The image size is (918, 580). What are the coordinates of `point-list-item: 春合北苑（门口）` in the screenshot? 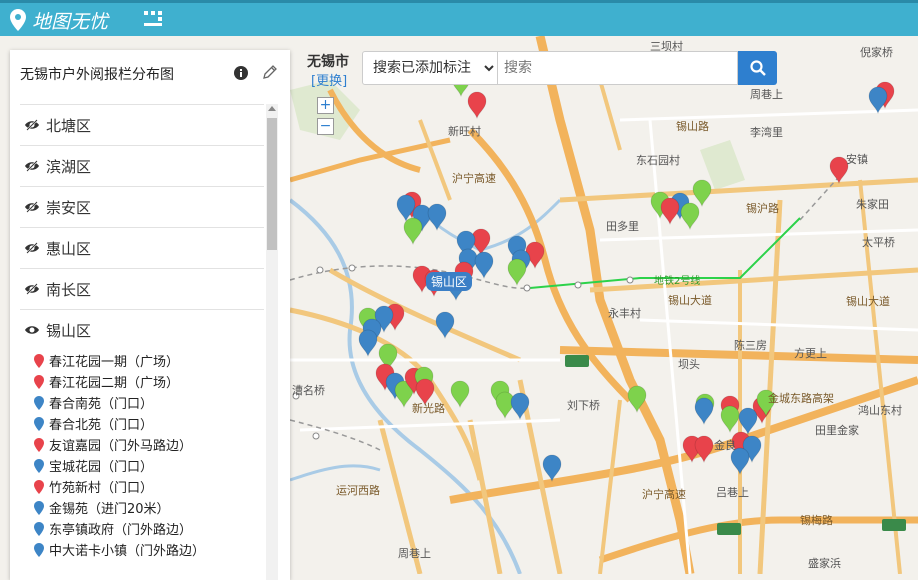 It's located at (149, 423).